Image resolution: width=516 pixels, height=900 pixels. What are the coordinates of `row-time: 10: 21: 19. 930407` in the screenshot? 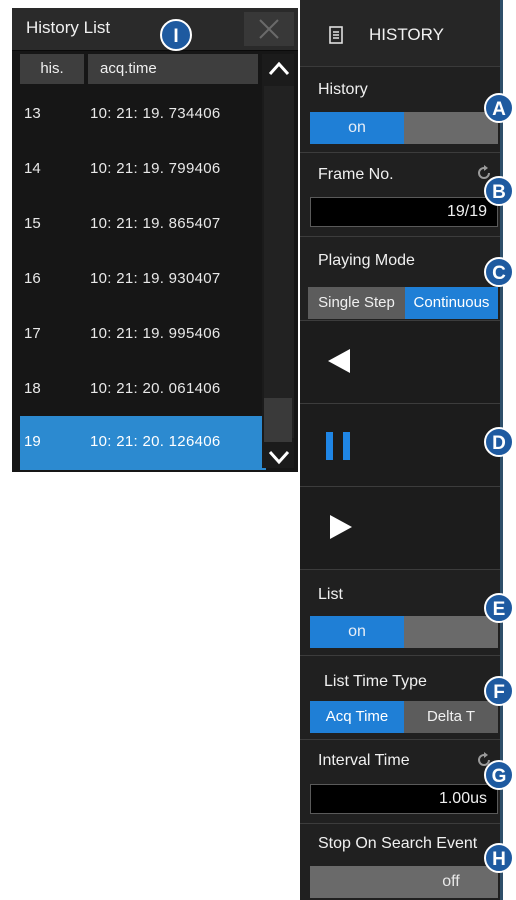 It's located at (155, 278).